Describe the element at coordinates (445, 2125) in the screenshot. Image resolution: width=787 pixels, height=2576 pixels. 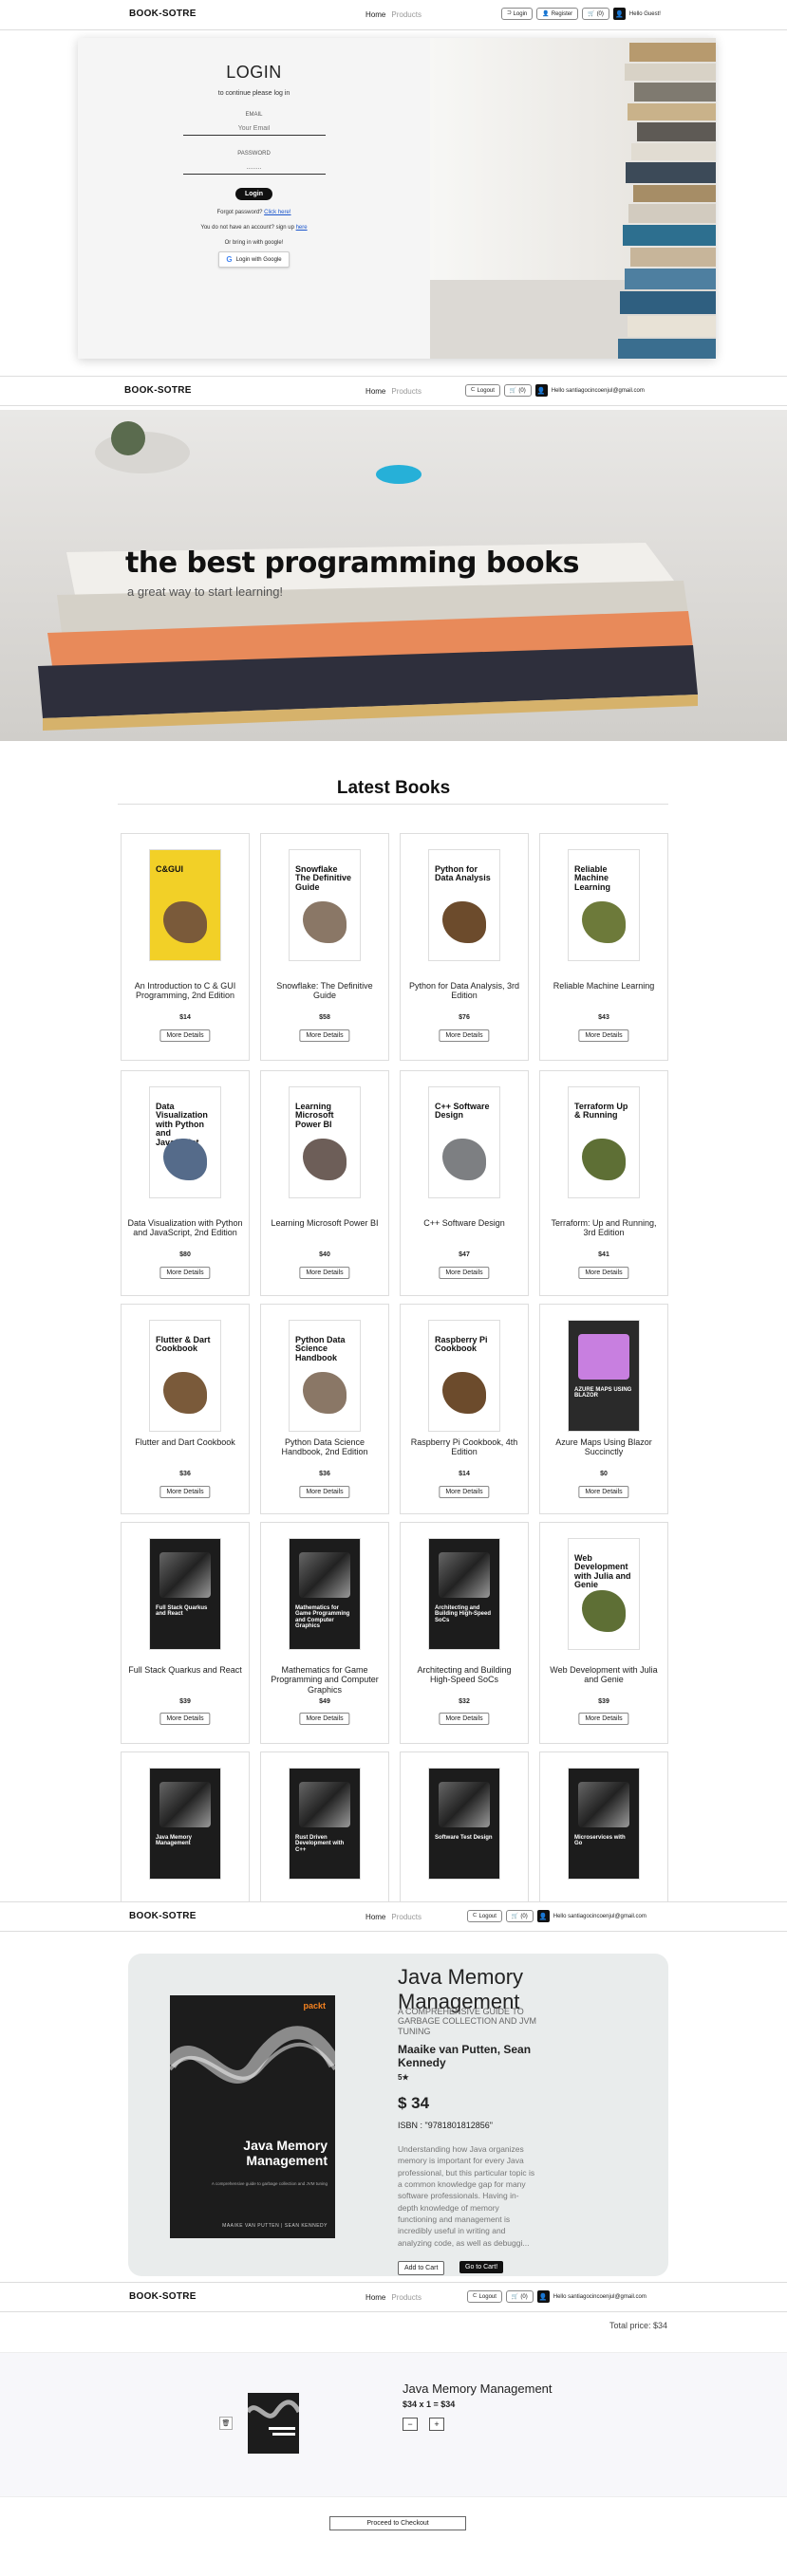
I see `book-isbn: ISBN : "9781801812856"` at that location.